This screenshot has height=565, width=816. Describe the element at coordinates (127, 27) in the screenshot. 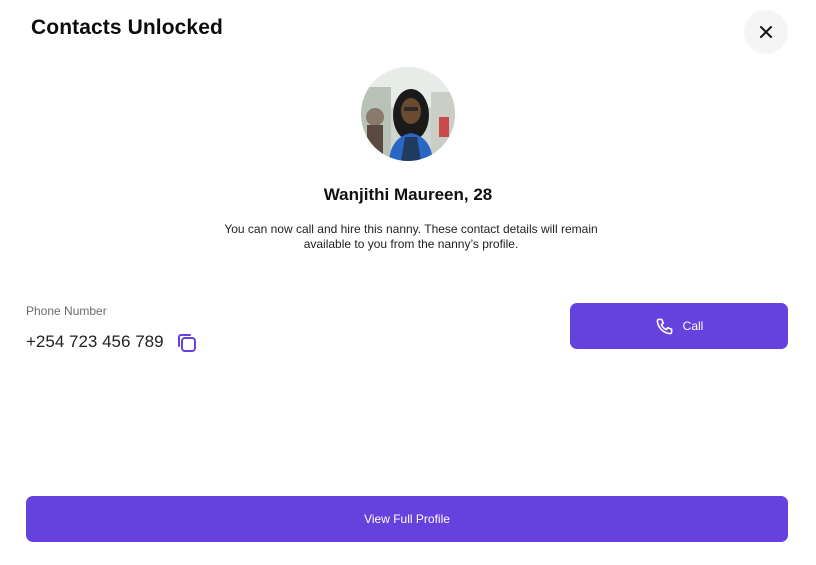

I see `modal-title: Contacts Unlocked` at that location.